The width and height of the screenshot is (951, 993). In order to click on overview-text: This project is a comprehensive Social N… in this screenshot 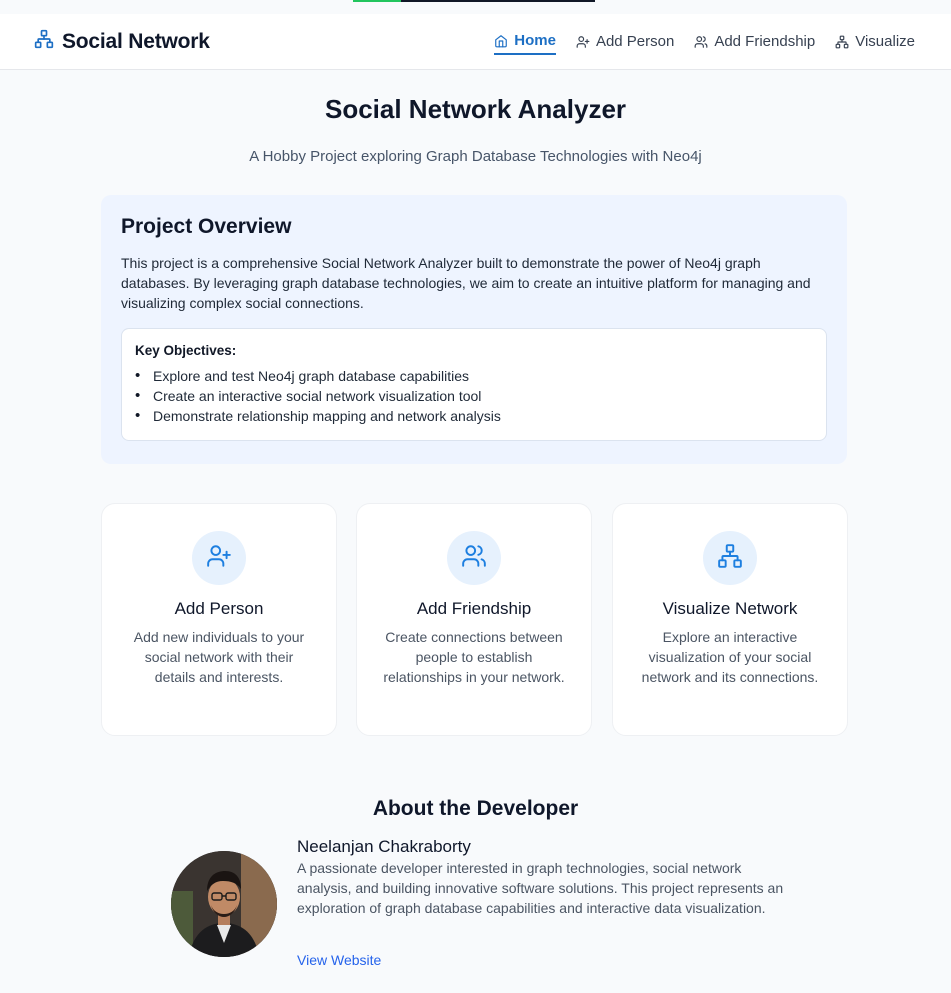, I will do `click(466, 283)`.